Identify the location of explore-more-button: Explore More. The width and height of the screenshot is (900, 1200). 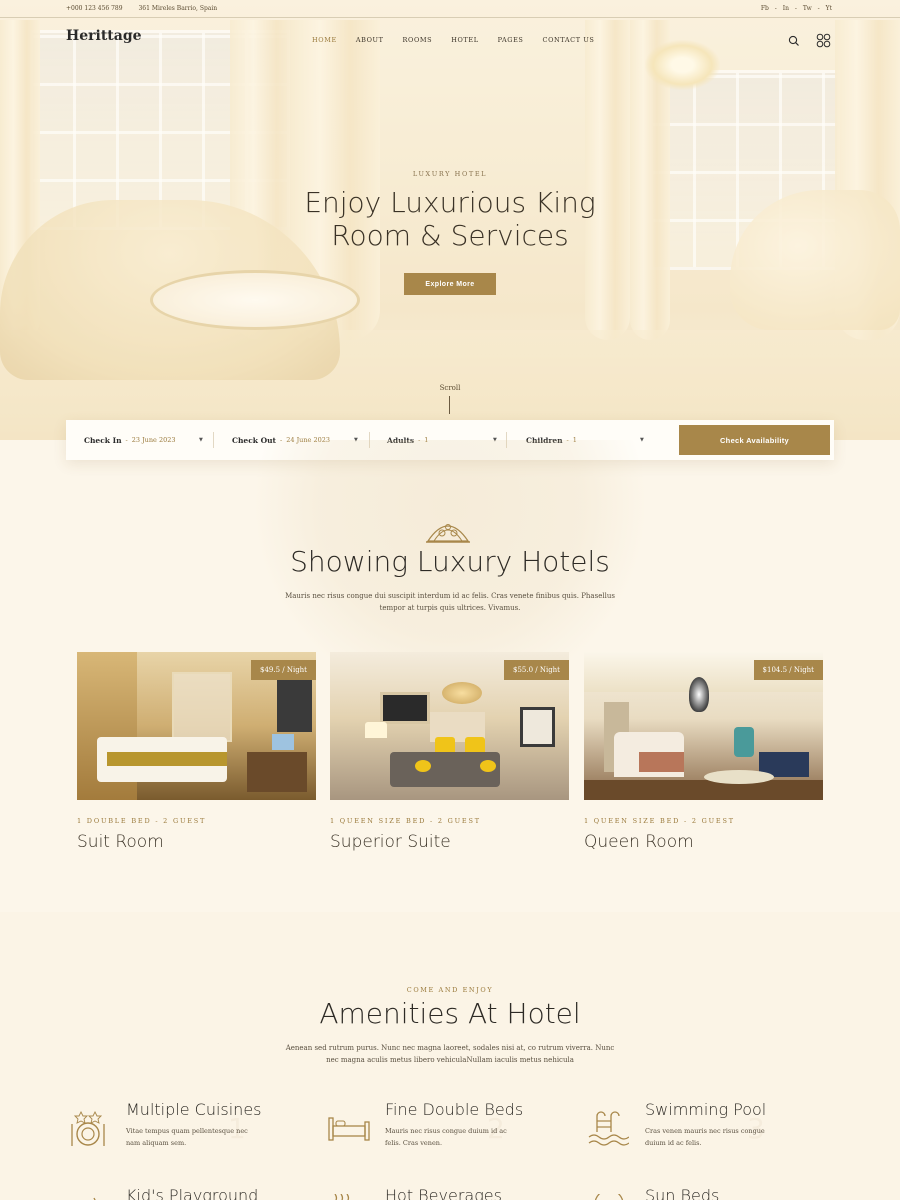
(450, 284).